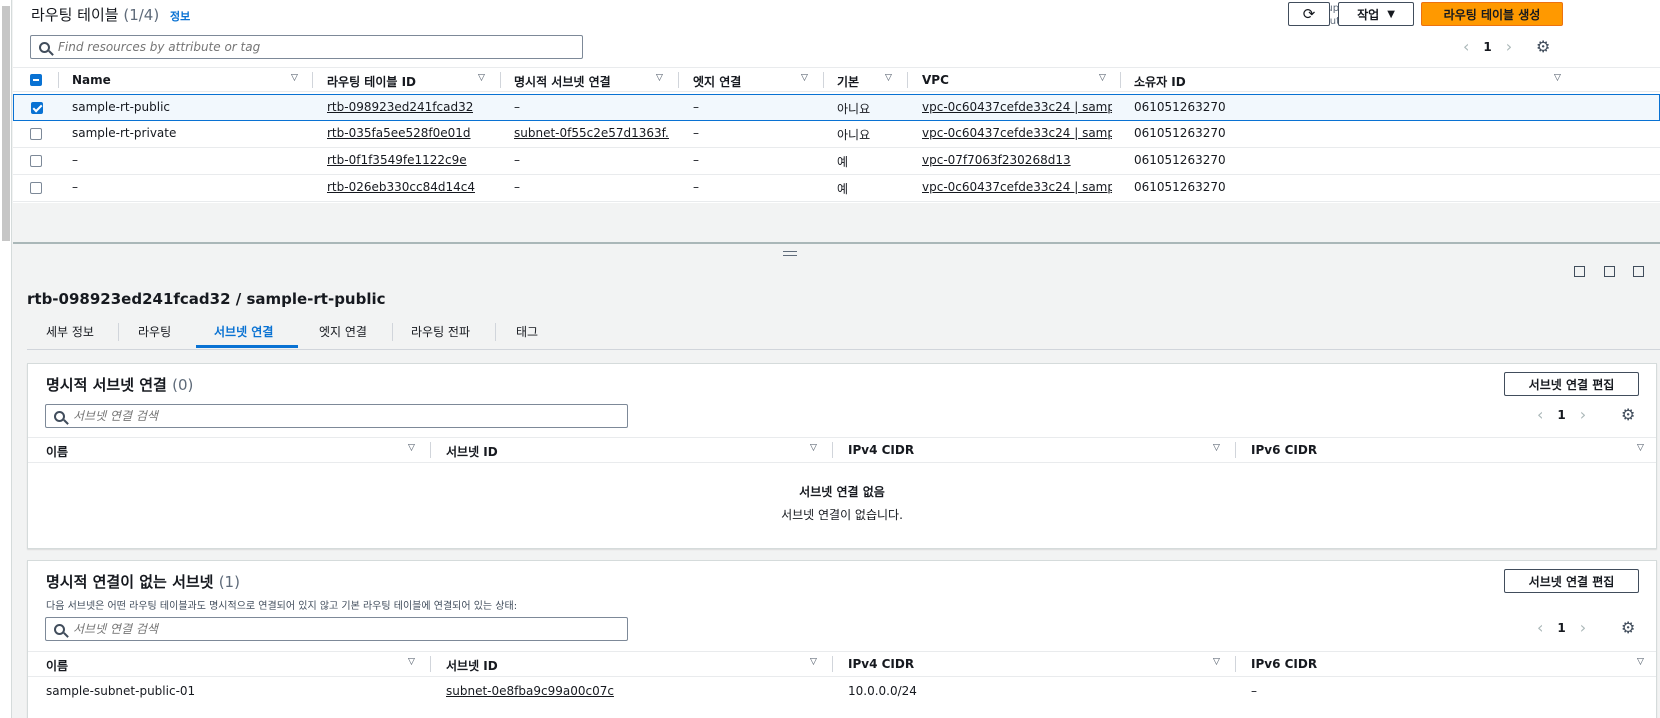 The width and height of the screenshot is (1660, 718). I want to click on col-explicit-subnet: 명시적 서브넷 연결, so click(562, 81).